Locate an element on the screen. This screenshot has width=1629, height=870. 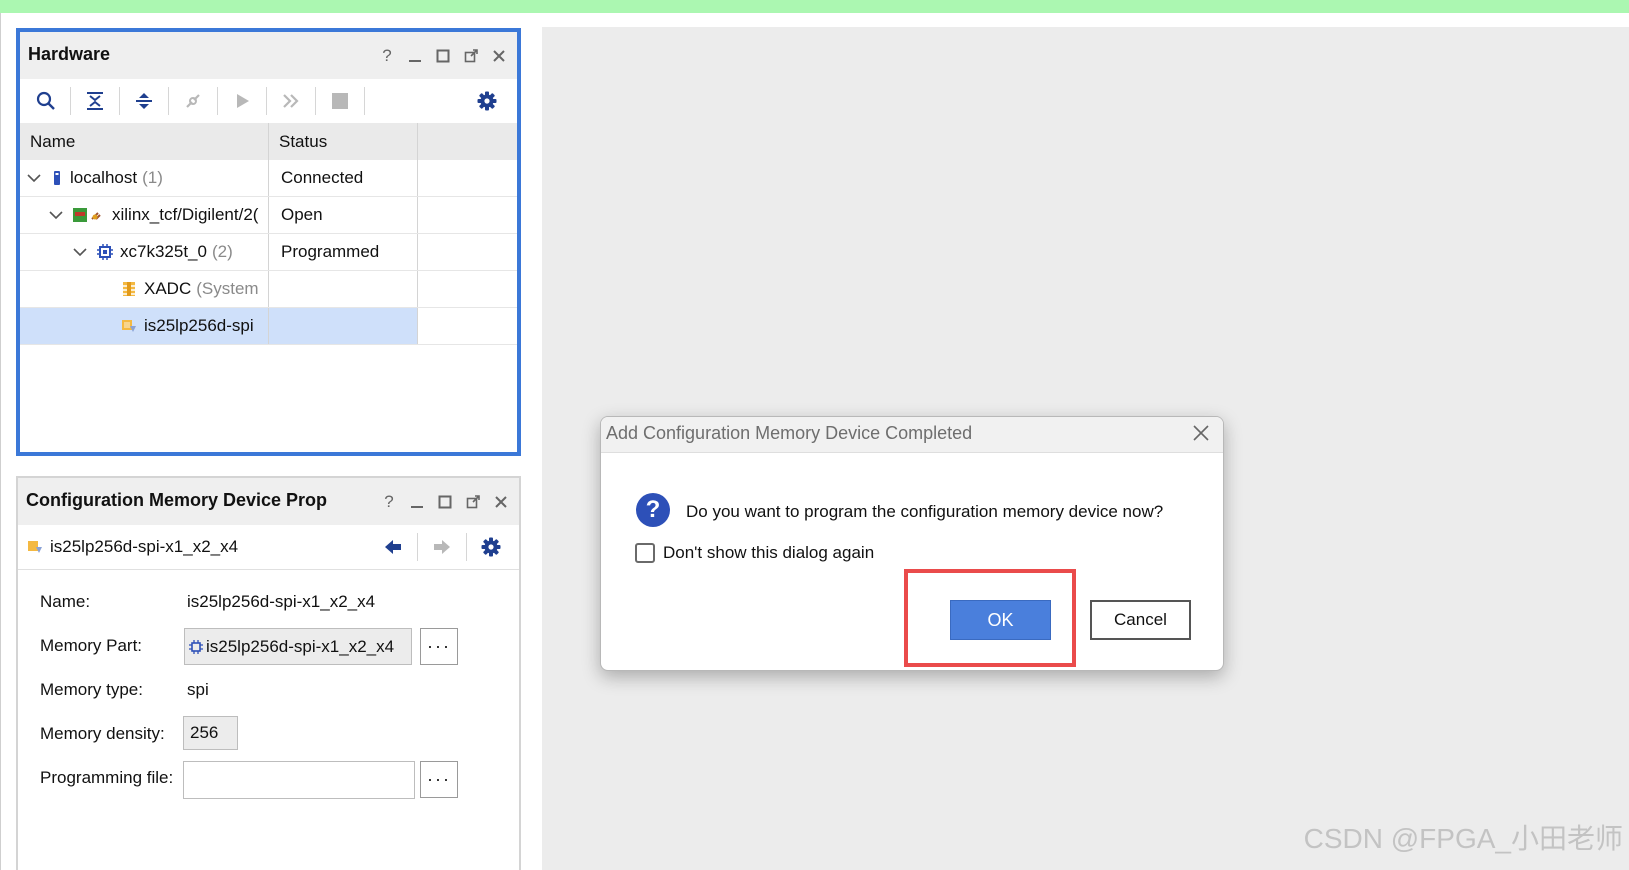
dont-show-again-label: Don't show this dialog again is located at coordinates (769, 552).